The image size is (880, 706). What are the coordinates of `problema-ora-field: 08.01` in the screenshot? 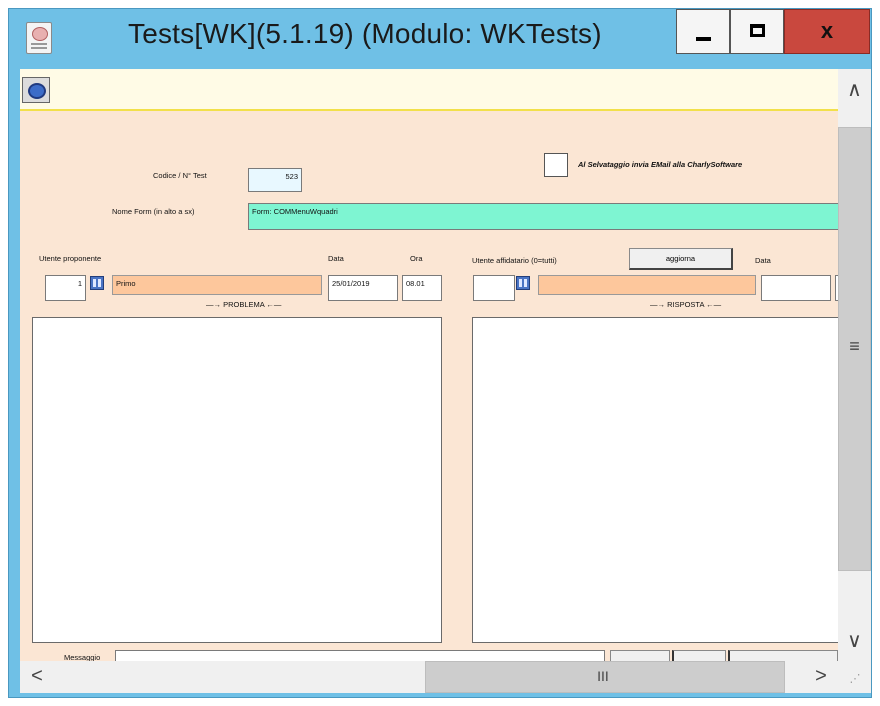 It's located at (422, 288).